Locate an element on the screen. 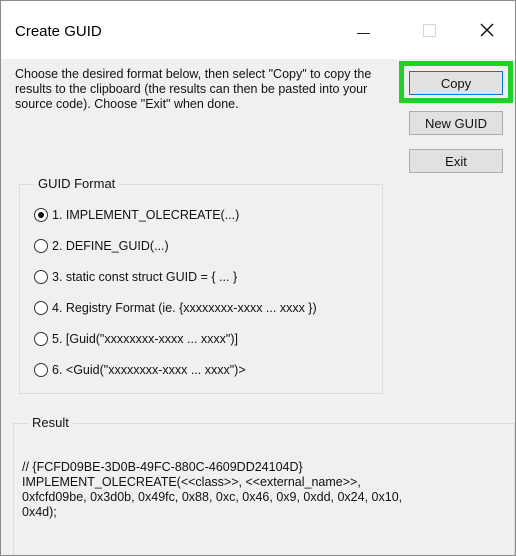 The width and height of the screenshot is (516, 556). result-legend: Result is located at coordinates (50, 422).